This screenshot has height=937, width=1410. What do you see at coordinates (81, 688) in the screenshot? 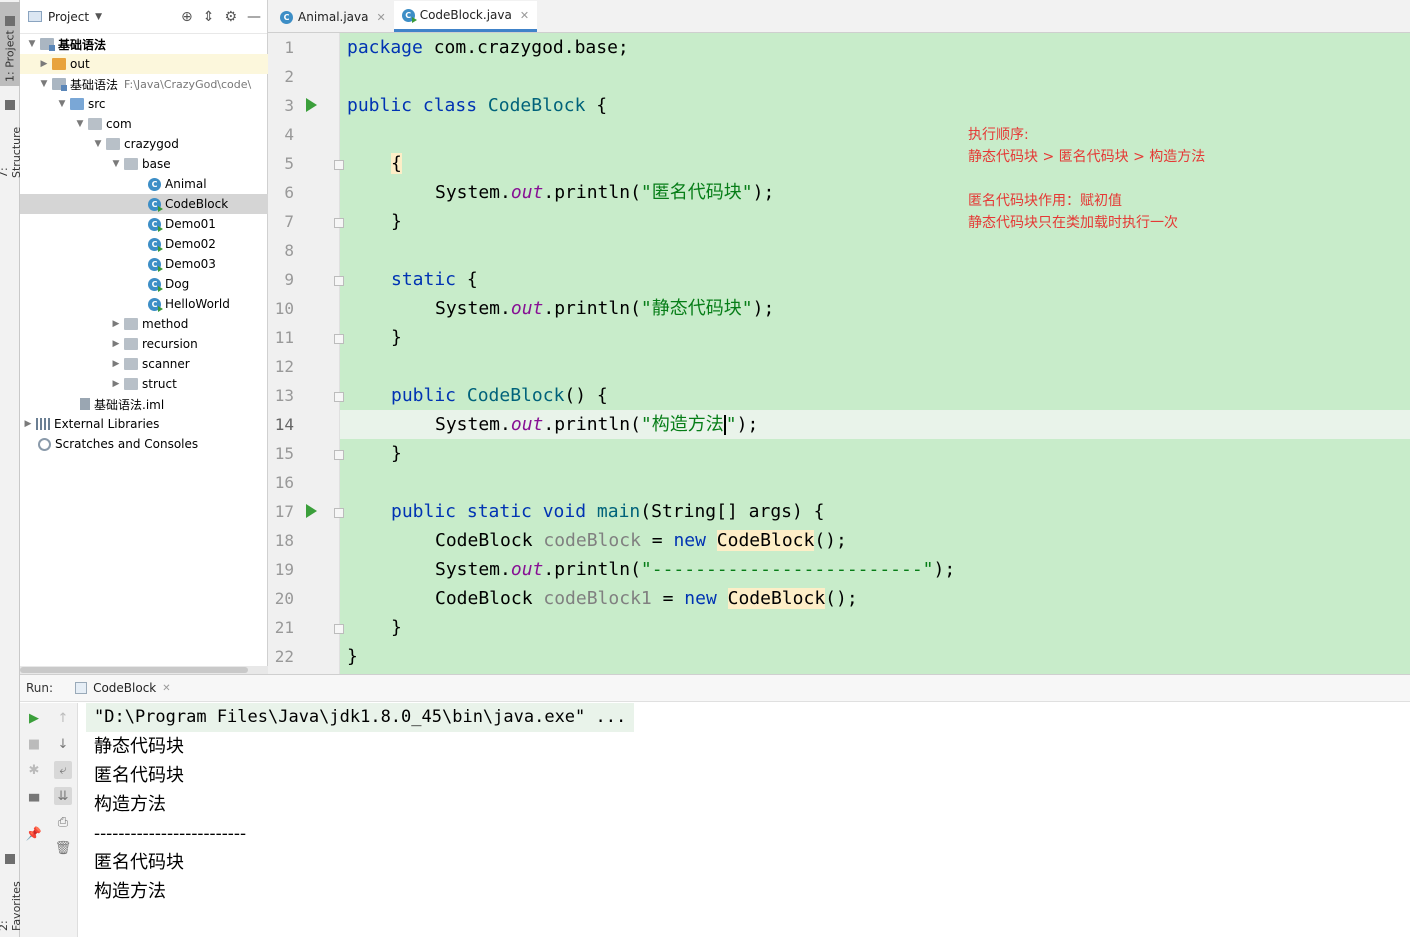
I see `run-config-icon` at bounding box center [81, 688].